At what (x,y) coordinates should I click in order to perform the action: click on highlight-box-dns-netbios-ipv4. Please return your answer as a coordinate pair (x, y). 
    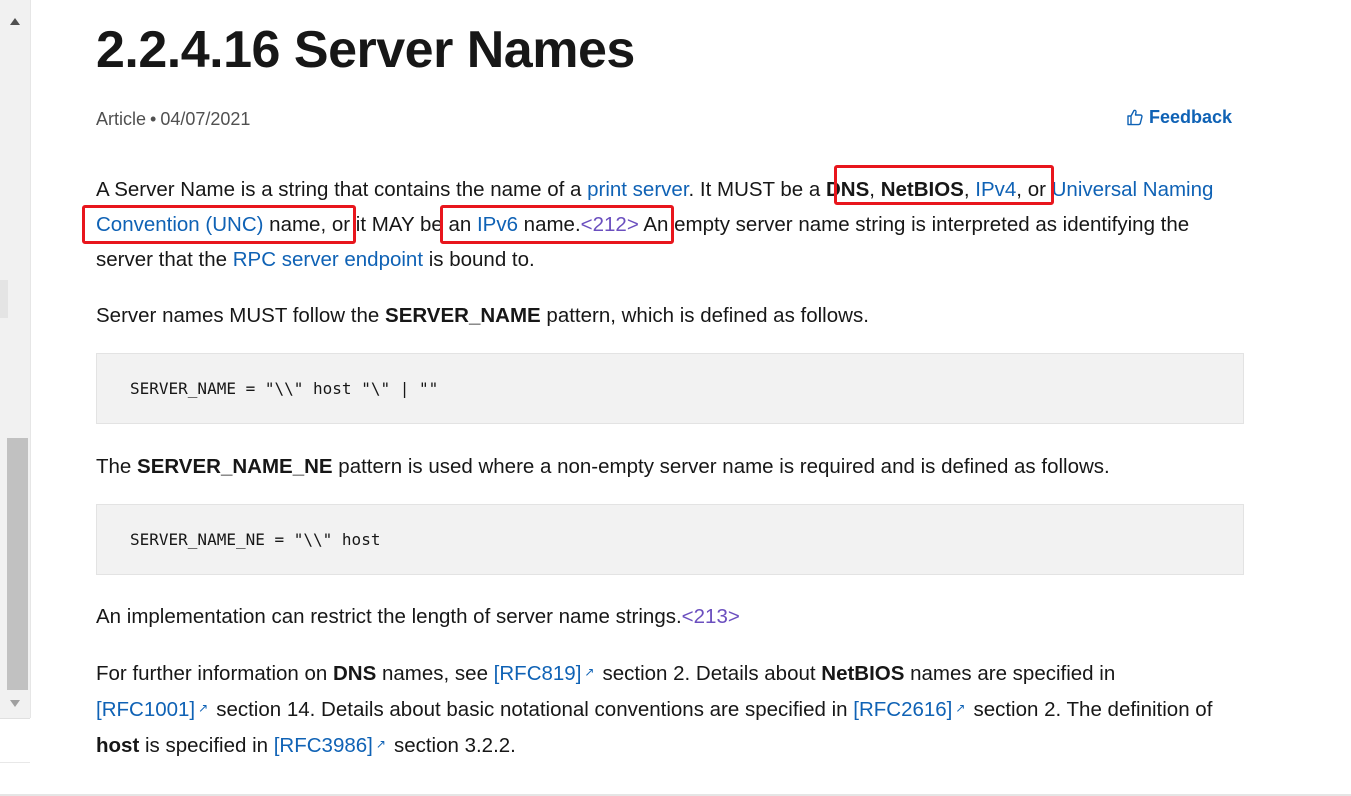
    Looking at the image, I should click on (944, 185).